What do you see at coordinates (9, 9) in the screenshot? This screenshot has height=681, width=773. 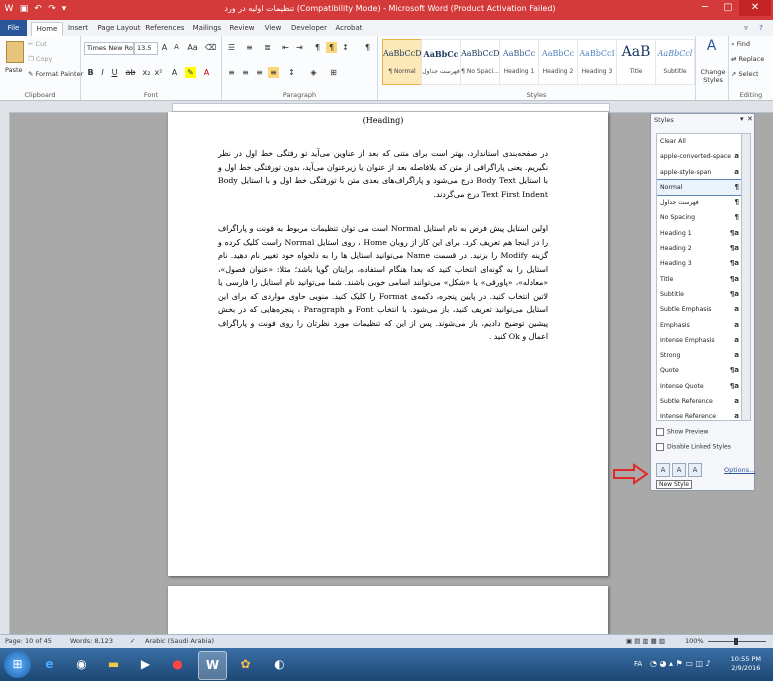 I see `word-app-icon: W` at bounding box center [9, 9].